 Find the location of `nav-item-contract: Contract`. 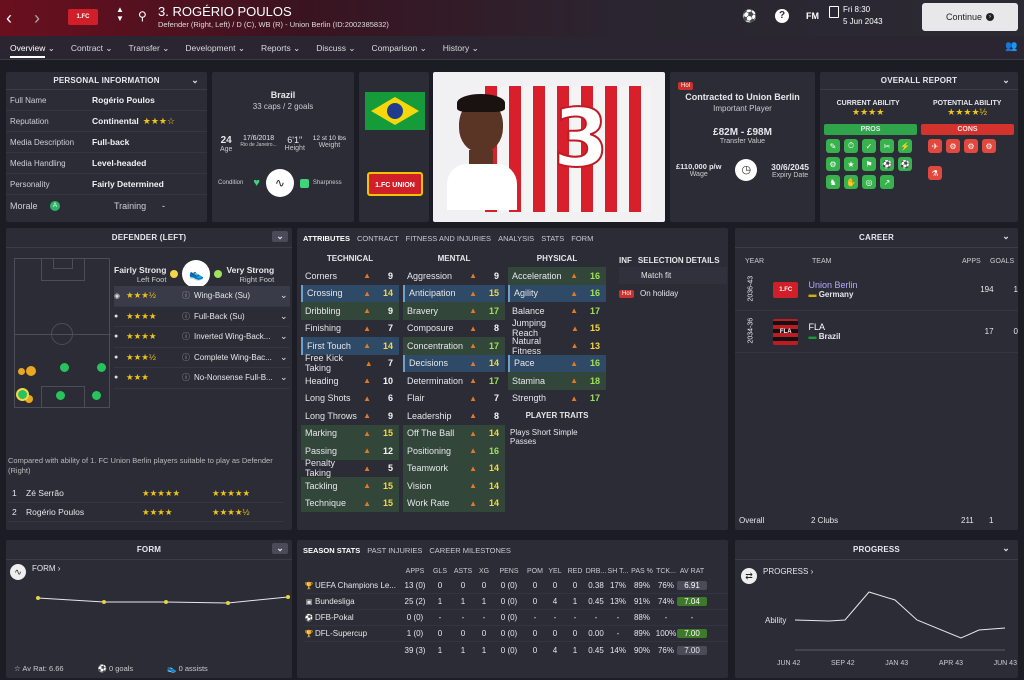

nav-item-contract: Contract is located at coordinates (87, 48).